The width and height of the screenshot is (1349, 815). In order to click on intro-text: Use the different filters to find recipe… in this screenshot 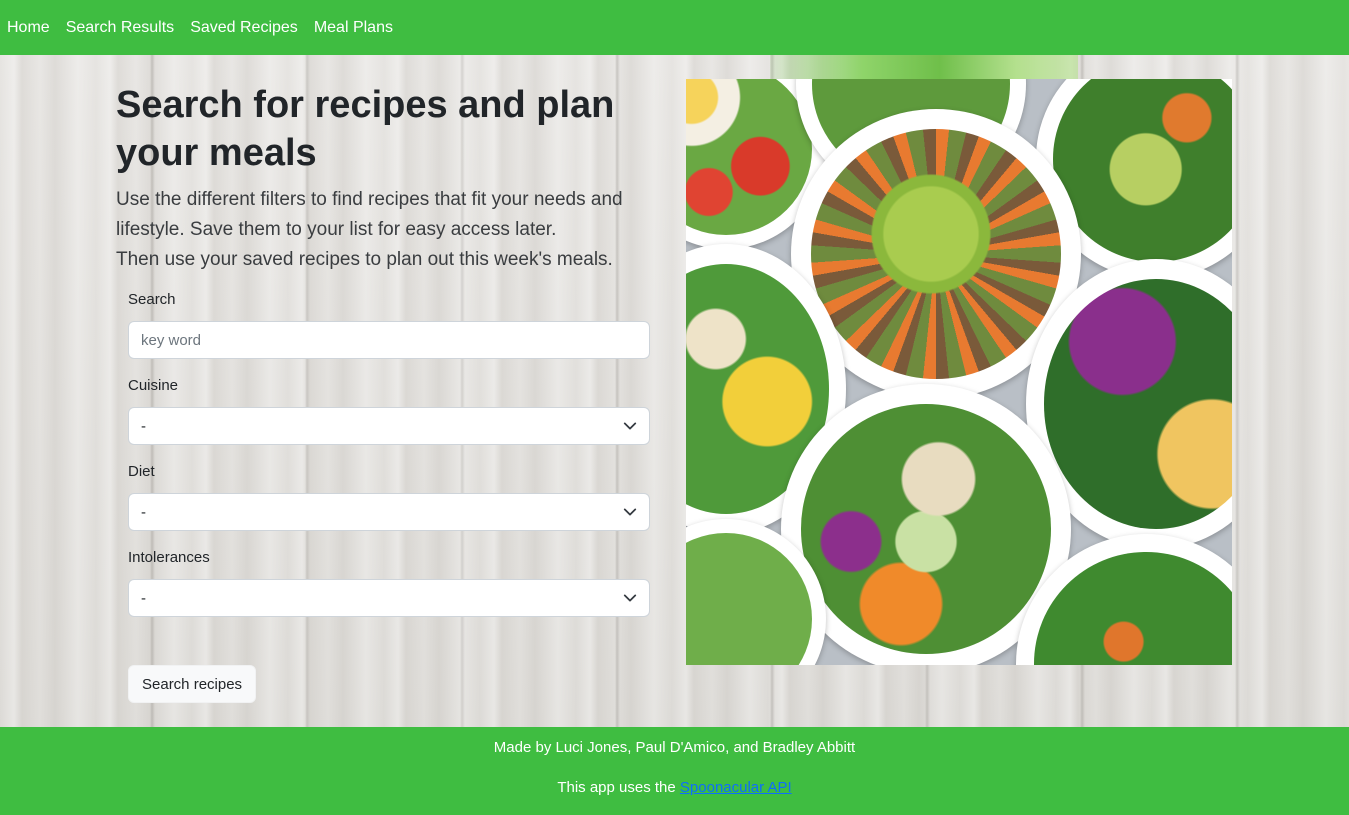, I will do `click(381, 230)`.